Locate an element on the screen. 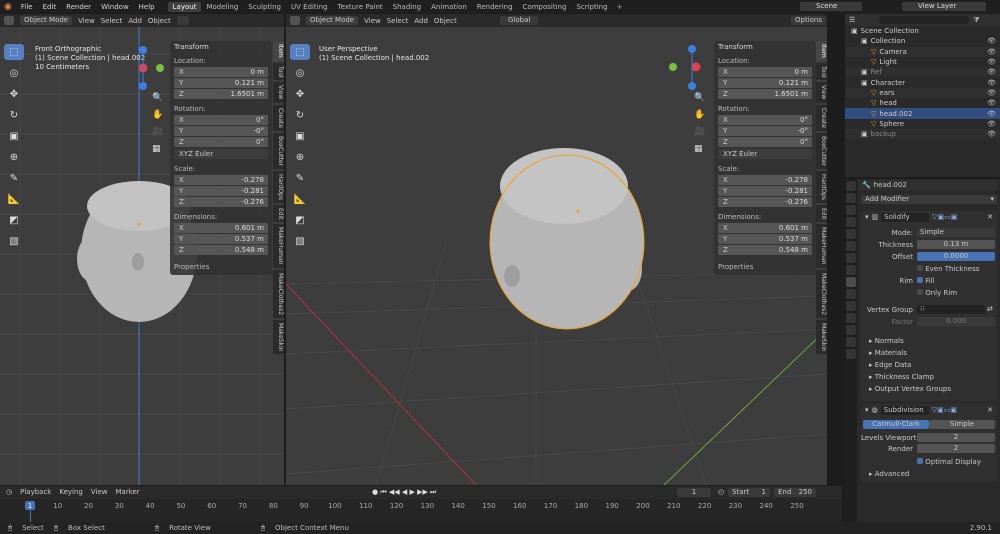  material-tab-icon is located at coordinates (851, 342).